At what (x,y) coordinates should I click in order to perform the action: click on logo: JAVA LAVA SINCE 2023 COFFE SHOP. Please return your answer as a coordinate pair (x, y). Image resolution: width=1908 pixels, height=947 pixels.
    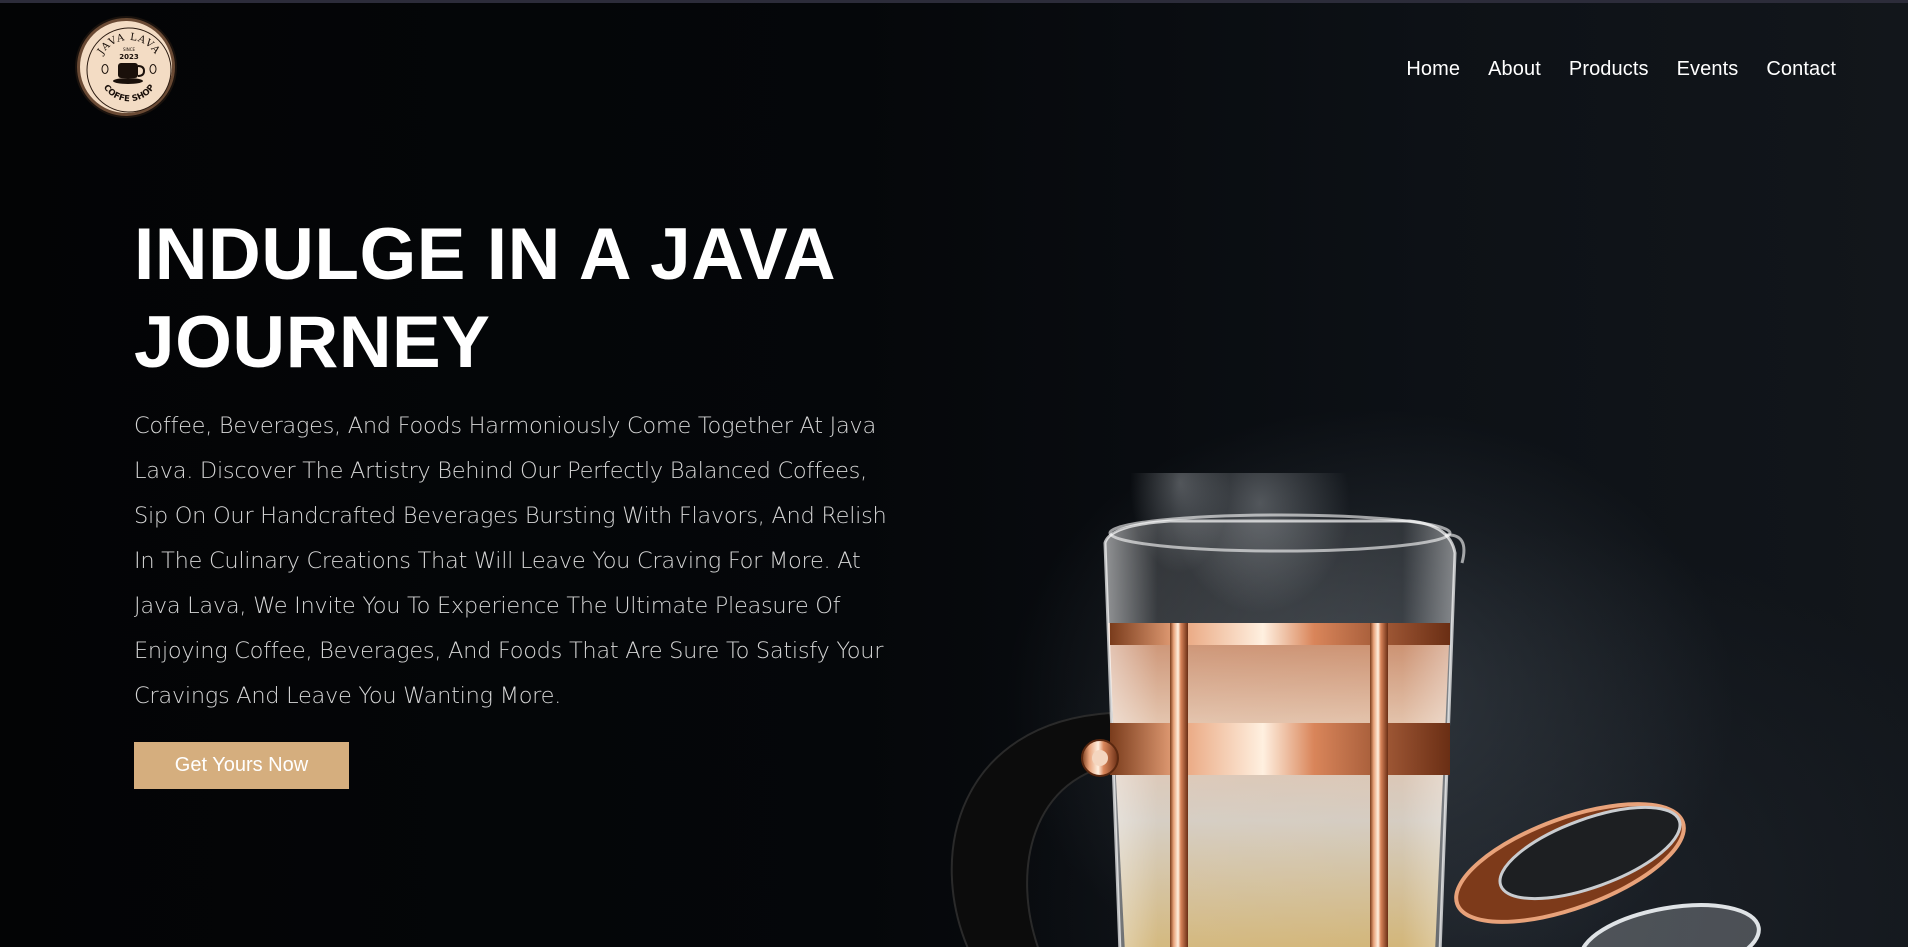
    Looking at the image, I should click on (126, 67).